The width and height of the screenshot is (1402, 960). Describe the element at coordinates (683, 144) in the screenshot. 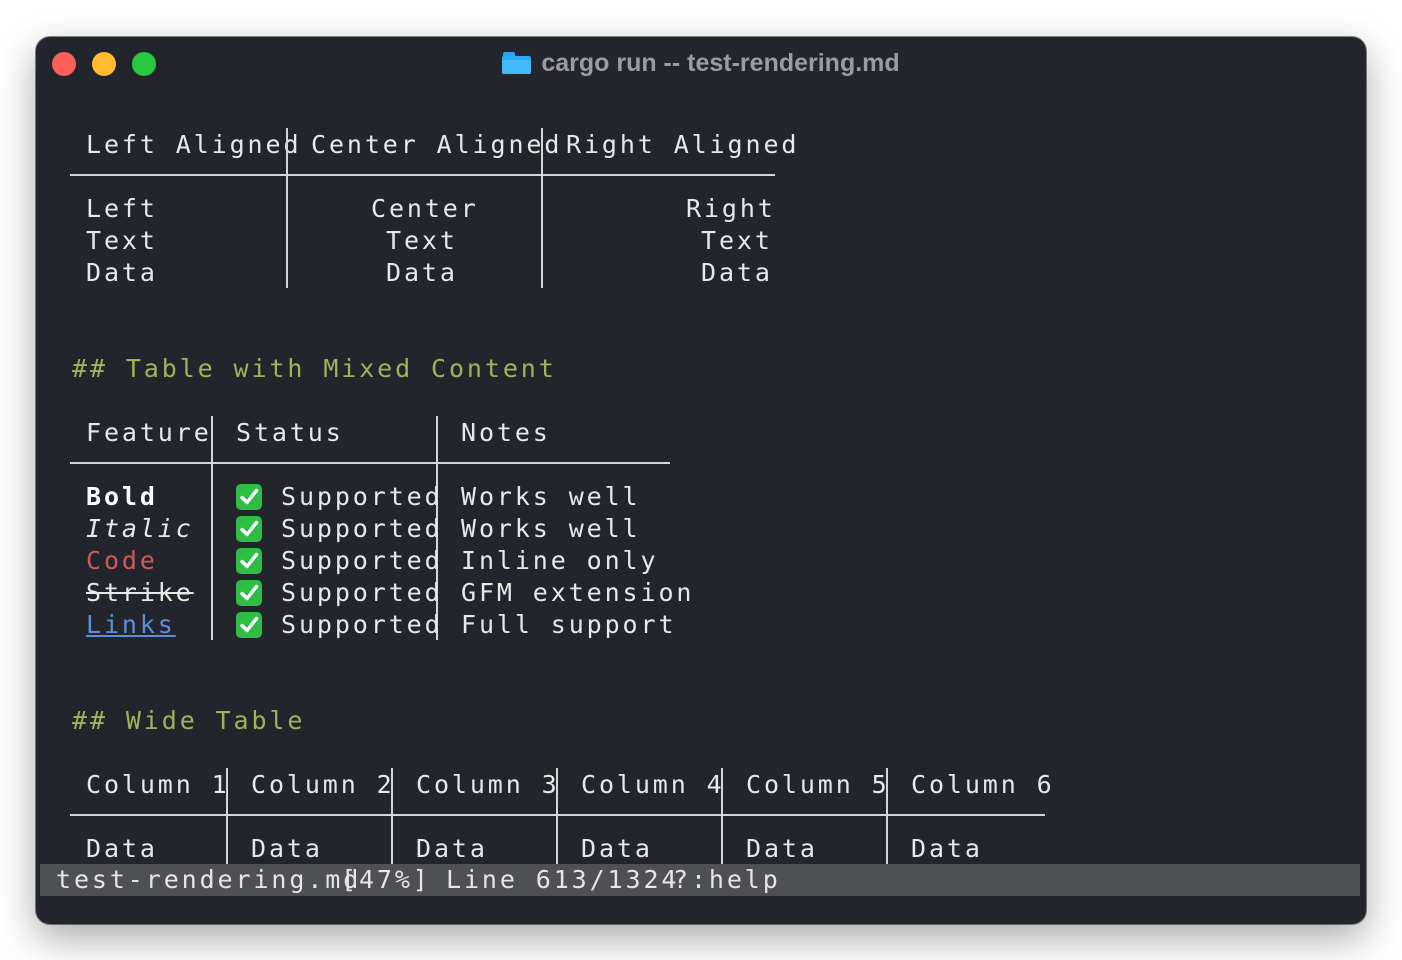

I see `table-header: Right Aligned` at that location.